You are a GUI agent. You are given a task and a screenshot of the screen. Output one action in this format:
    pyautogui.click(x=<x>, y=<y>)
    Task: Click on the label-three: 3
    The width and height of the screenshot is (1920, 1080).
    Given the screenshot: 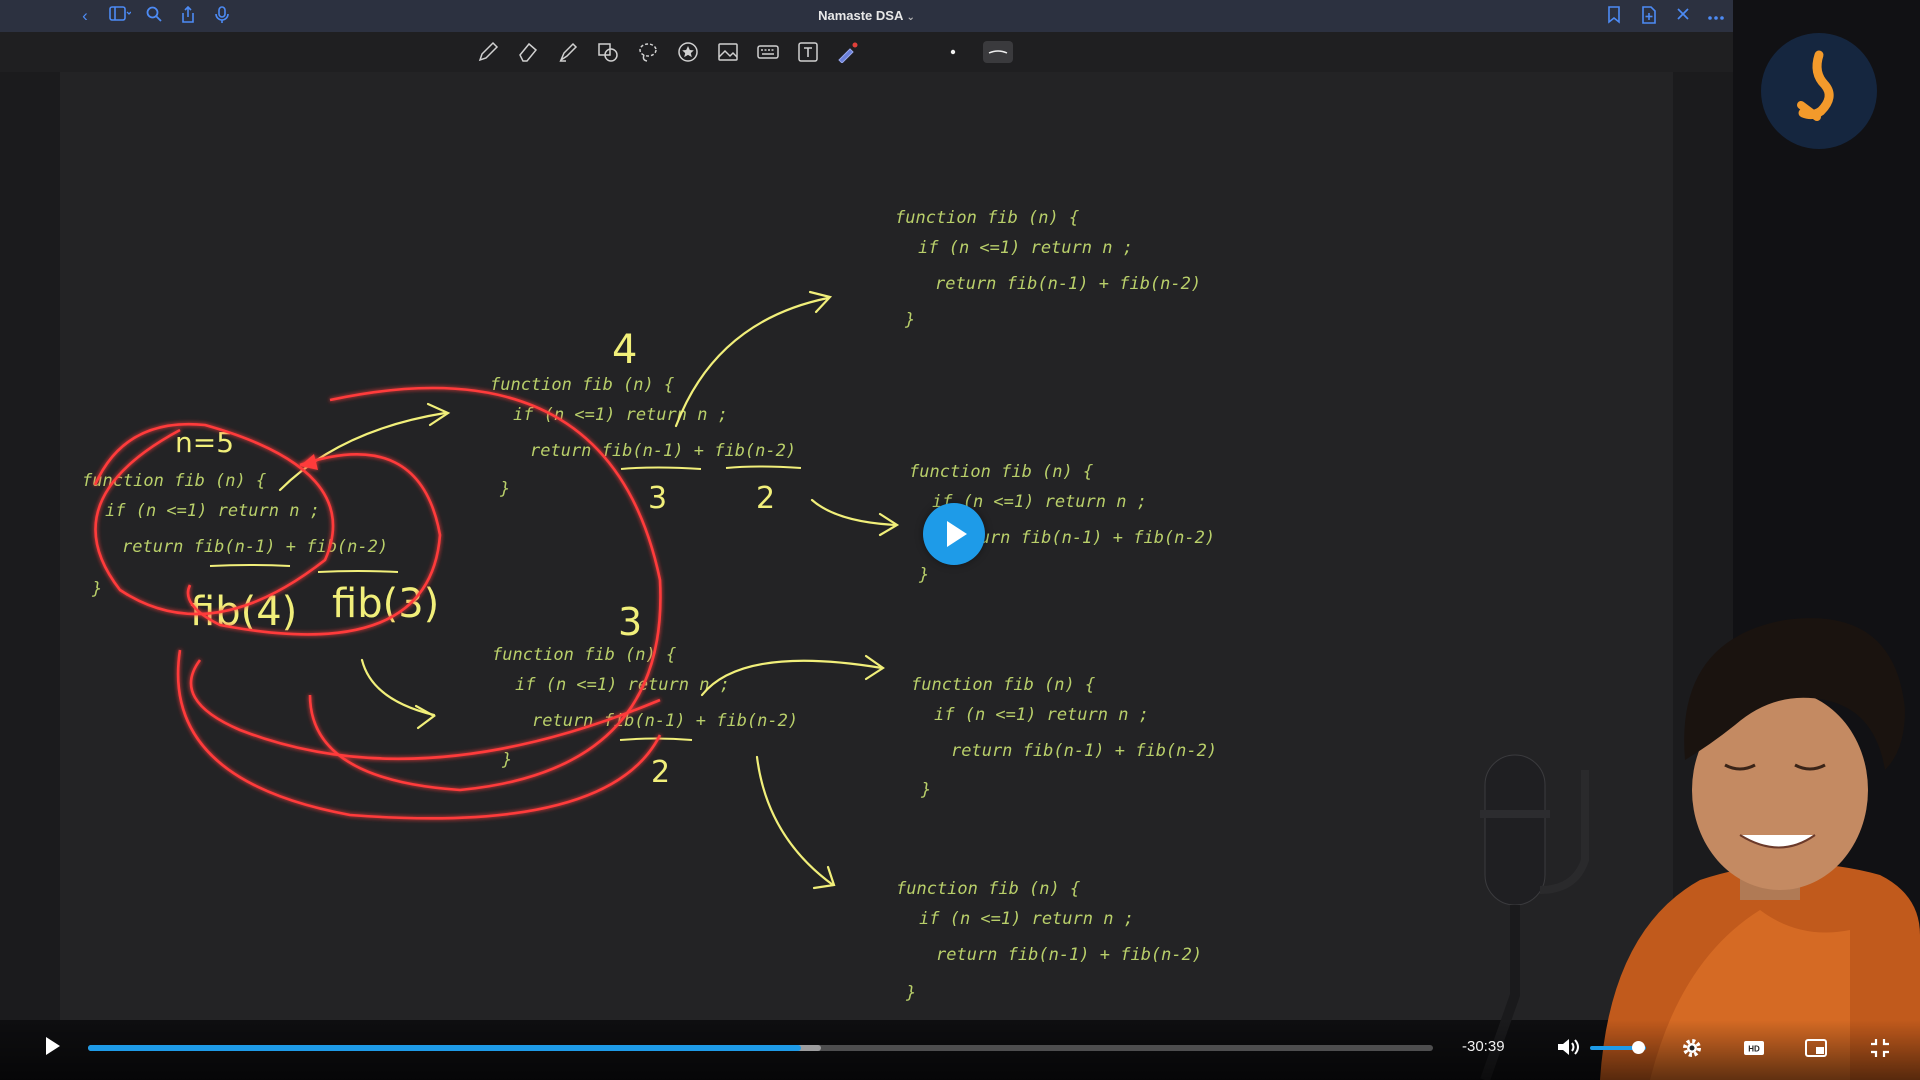 What is the action you would take?
    pyautogui.click(x=630, y=622)
    